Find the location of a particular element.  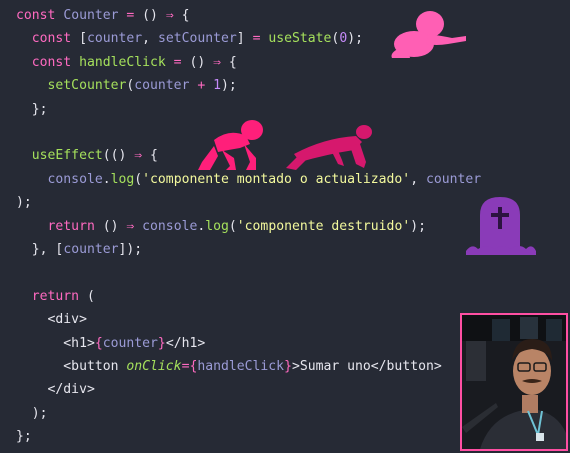

code-line: </div> is located at coordinates (55, 389).